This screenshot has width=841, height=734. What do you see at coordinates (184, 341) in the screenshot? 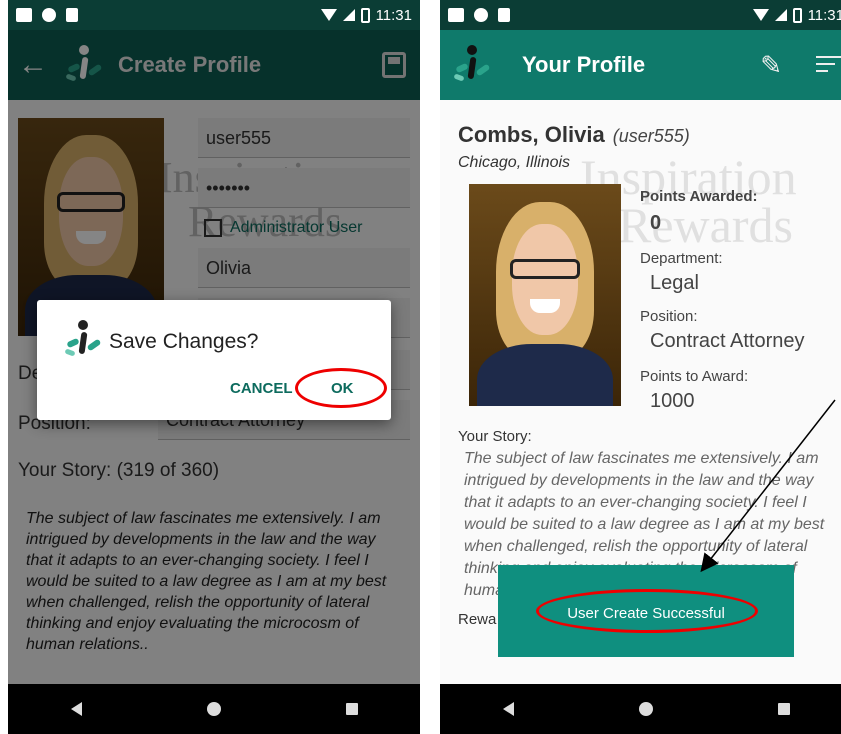
I see `dialog-title: Save Changes?` at bounding box center [184, 341].